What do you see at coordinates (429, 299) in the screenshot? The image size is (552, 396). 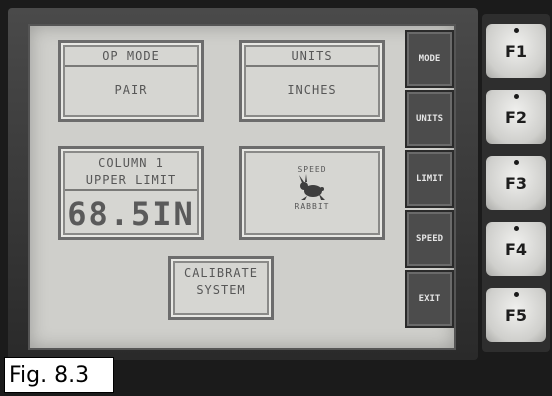 I see `softkey-exit: EXIT` at bounding box center [429, 299].